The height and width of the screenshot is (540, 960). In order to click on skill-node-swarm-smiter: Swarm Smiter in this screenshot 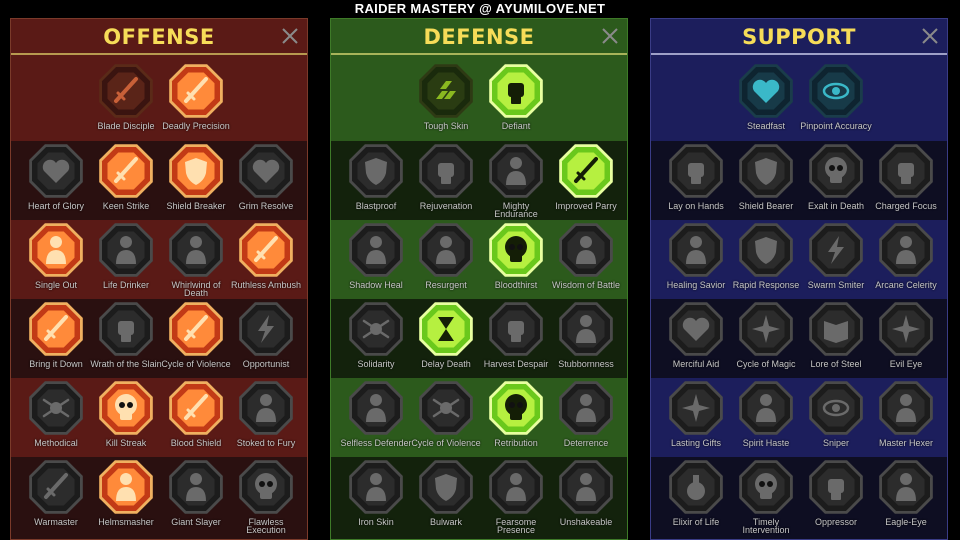, I will do `click(836, 260)`.